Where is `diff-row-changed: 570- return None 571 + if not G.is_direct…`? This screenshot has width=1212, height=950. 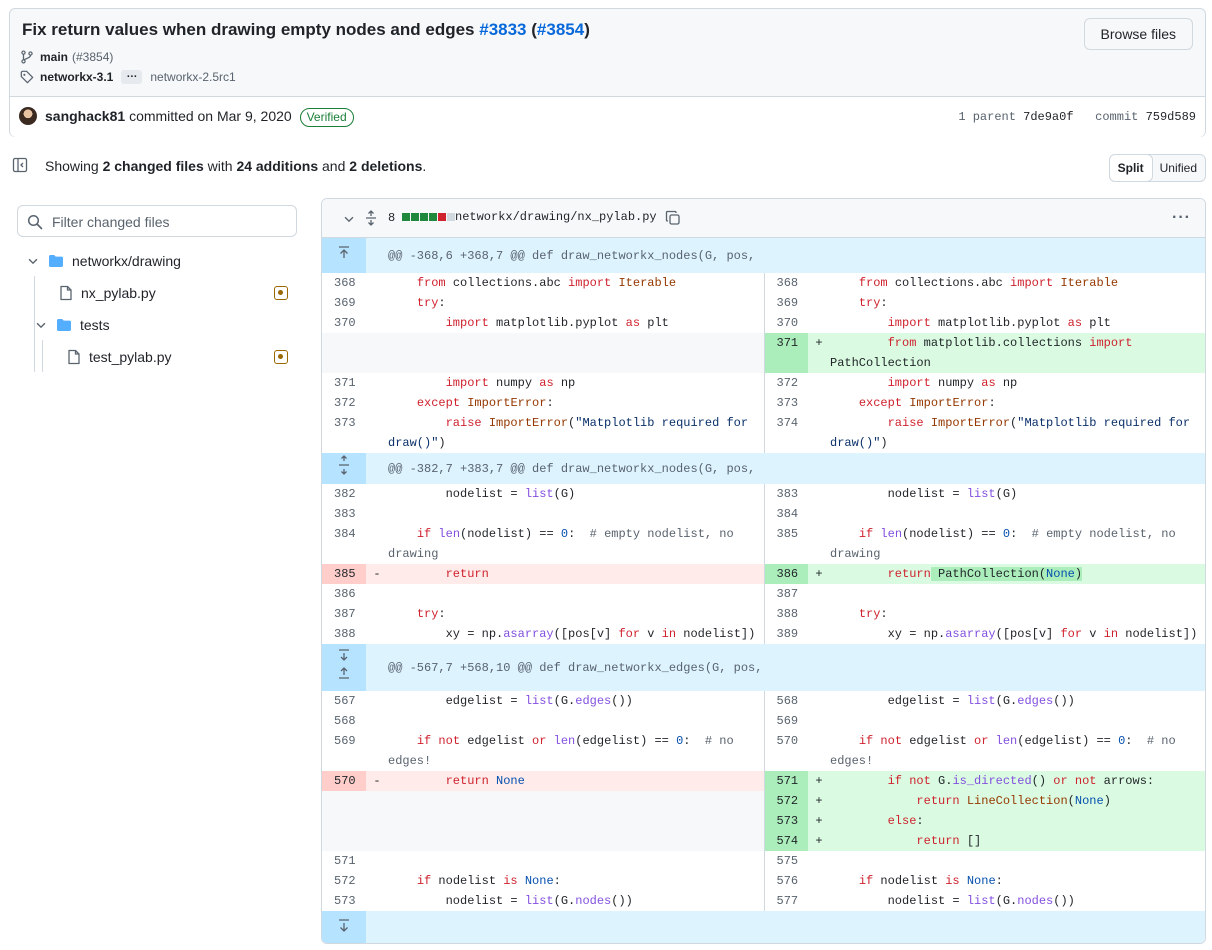
diff-row-changed: 570- return None 571 + if not G.is_direct… is located at coordinates (763, 781).